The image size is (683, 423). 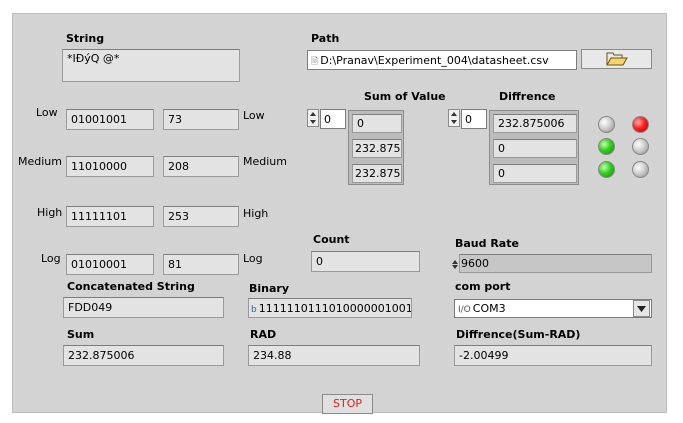 What do you see at coordinates (405, 96) in the screenshot?
I see `sum-of-value-label: Sum of Value` at bounding box center [405, 96].